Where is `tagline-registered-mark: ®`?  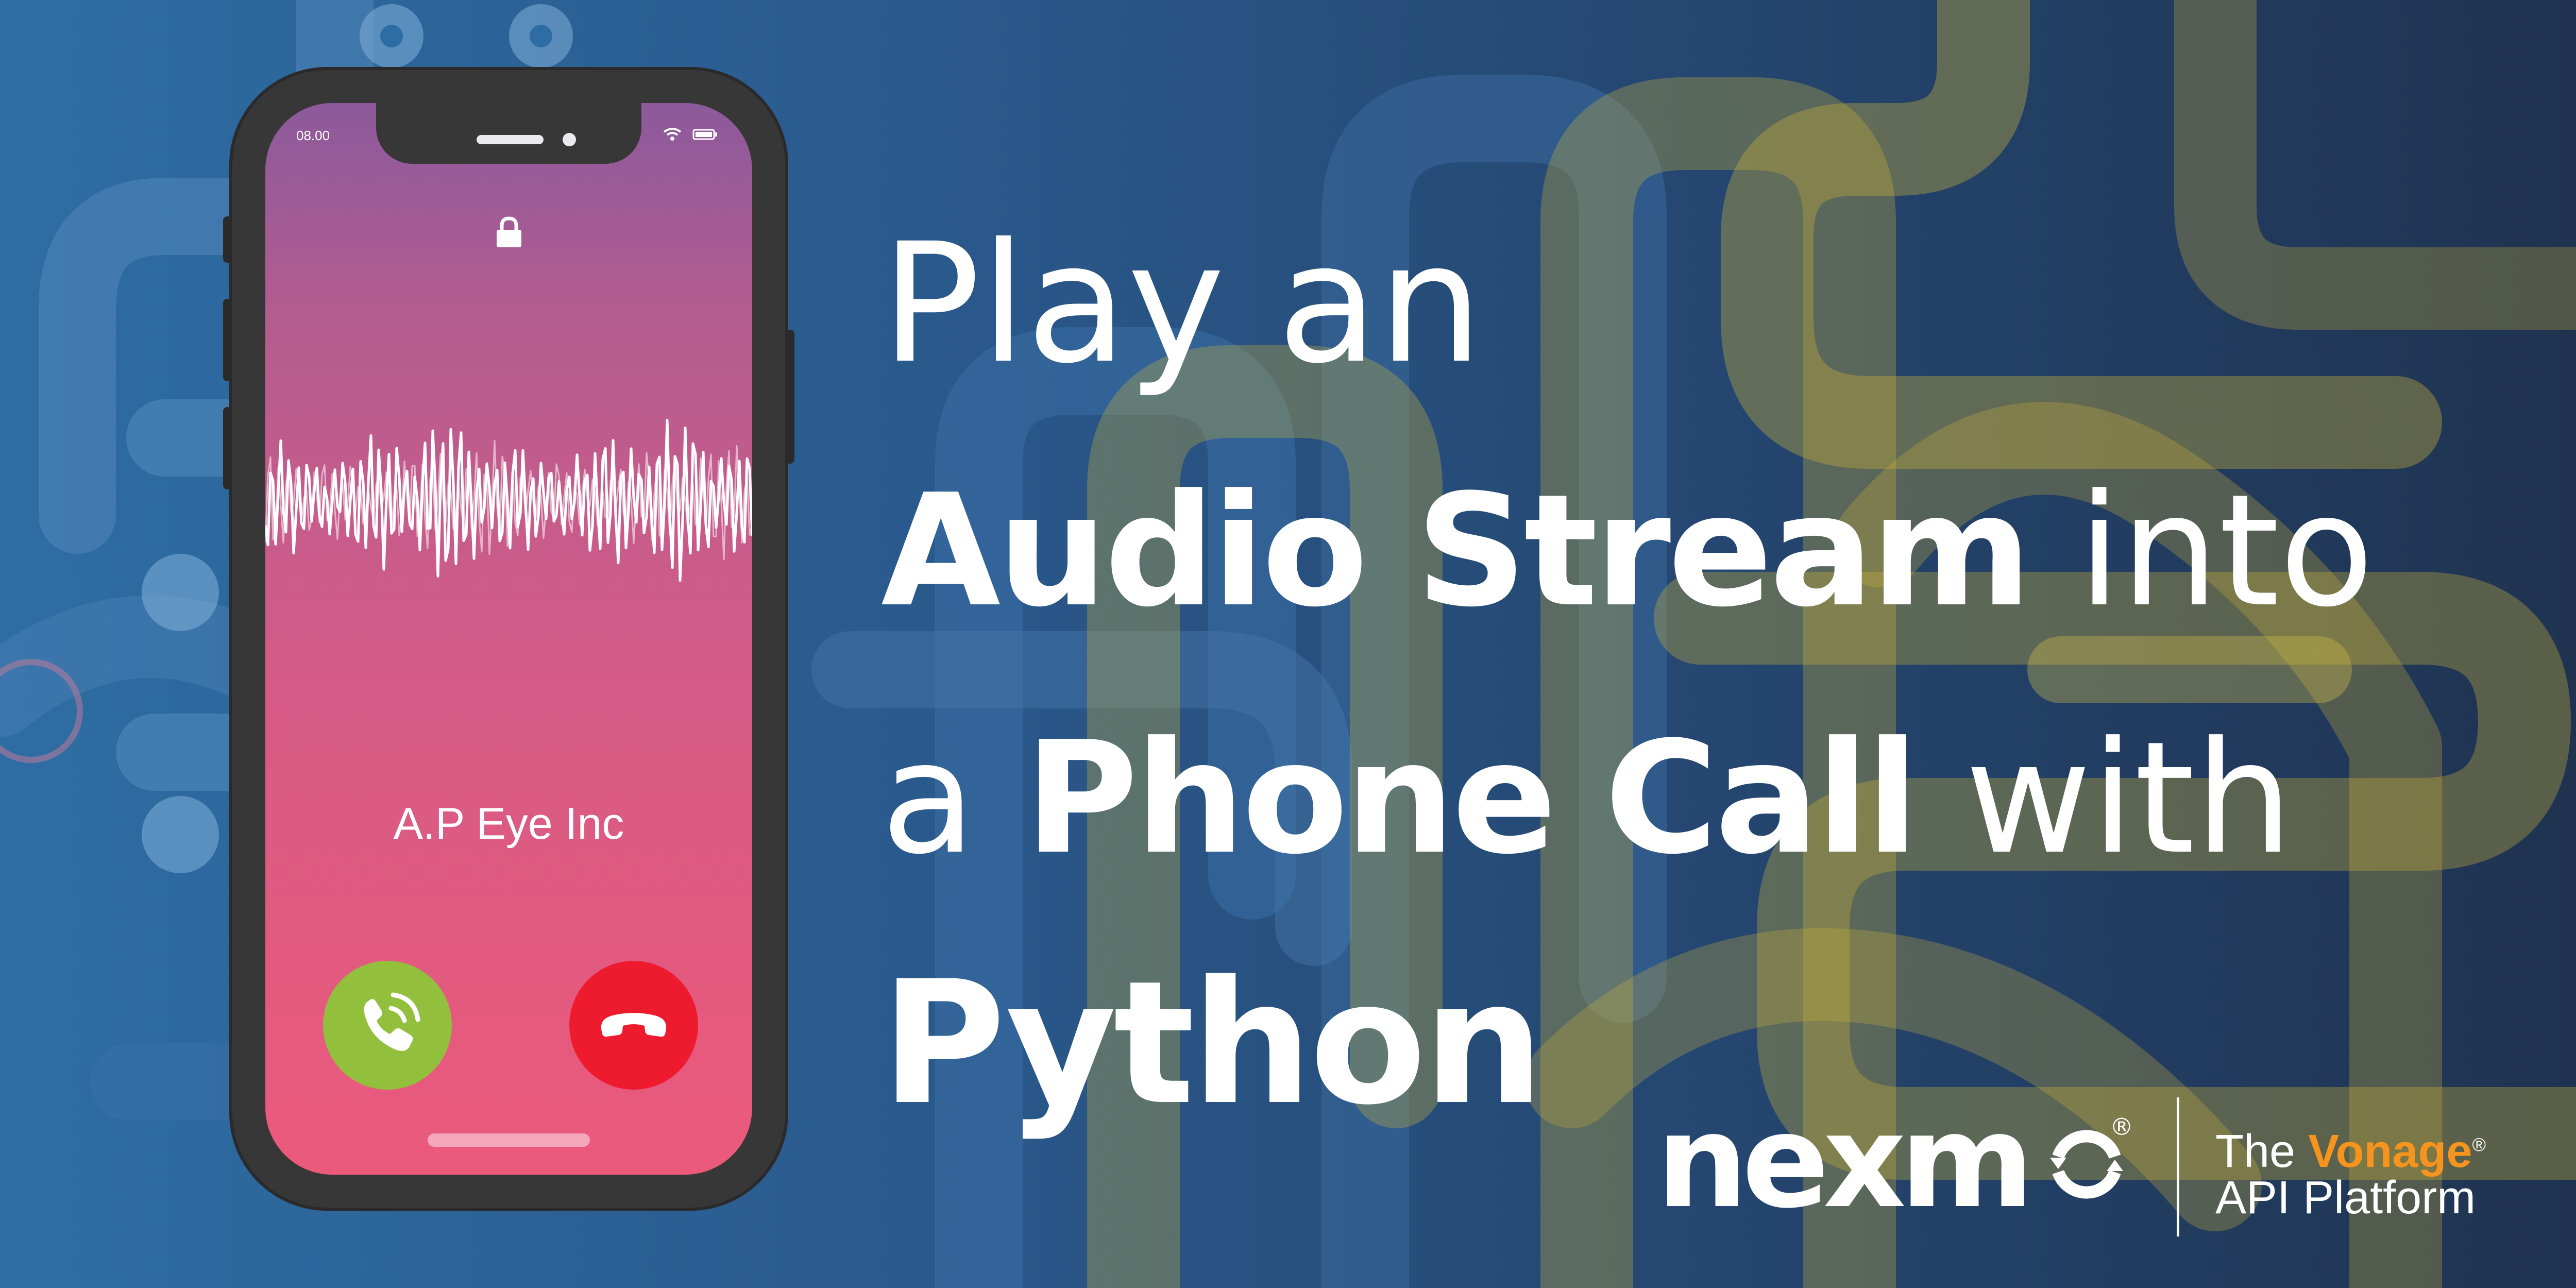 tagline-registered-mark: ® is located at coordinates (2479, 1144).